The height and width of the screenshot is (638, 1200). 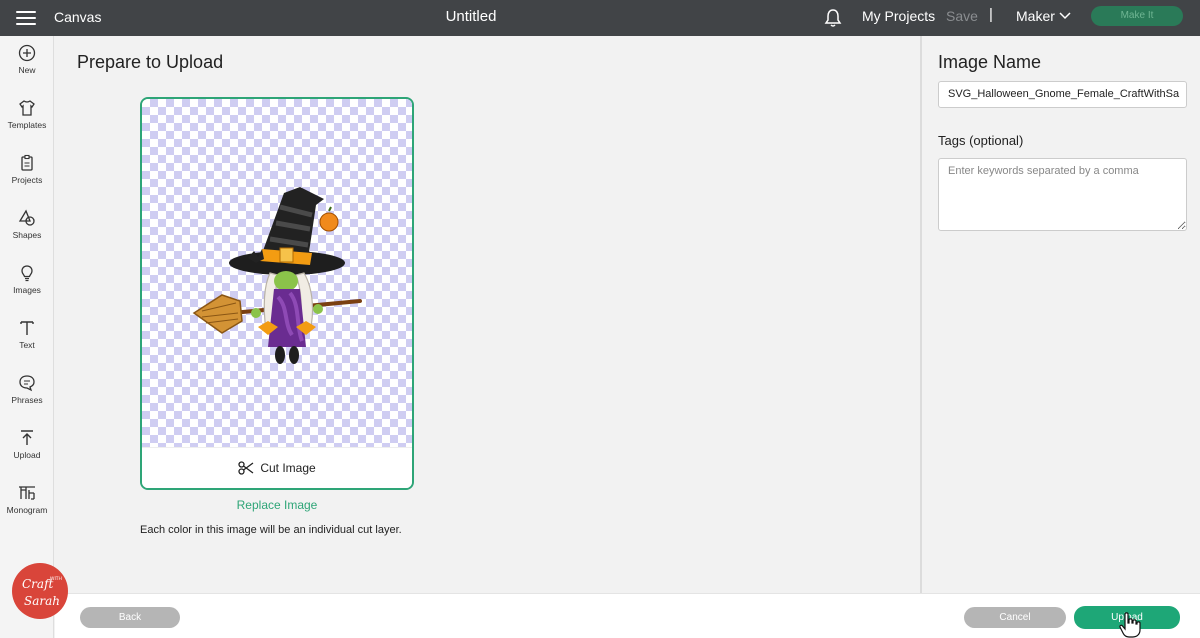 I want to click on sidebar-item-label: Projects, so click(x=27, y=180).